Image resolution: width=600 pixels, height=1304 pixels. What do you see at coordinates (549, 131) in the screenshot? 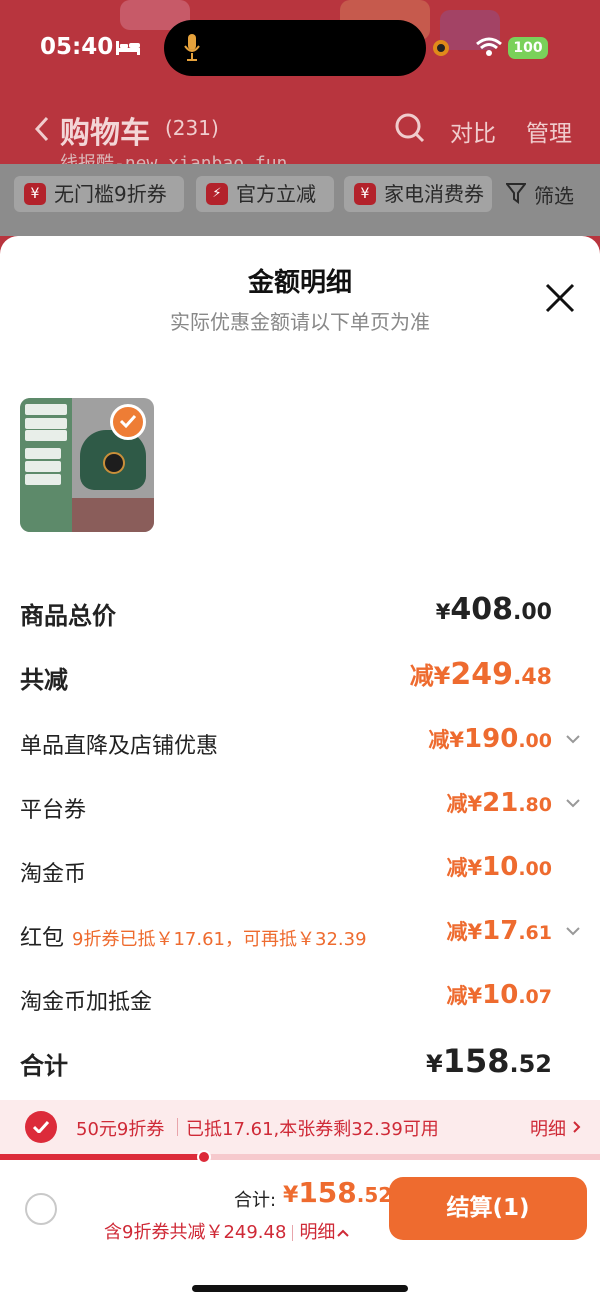
I see `manage-button: 管理` at bounding box center [549, 131].